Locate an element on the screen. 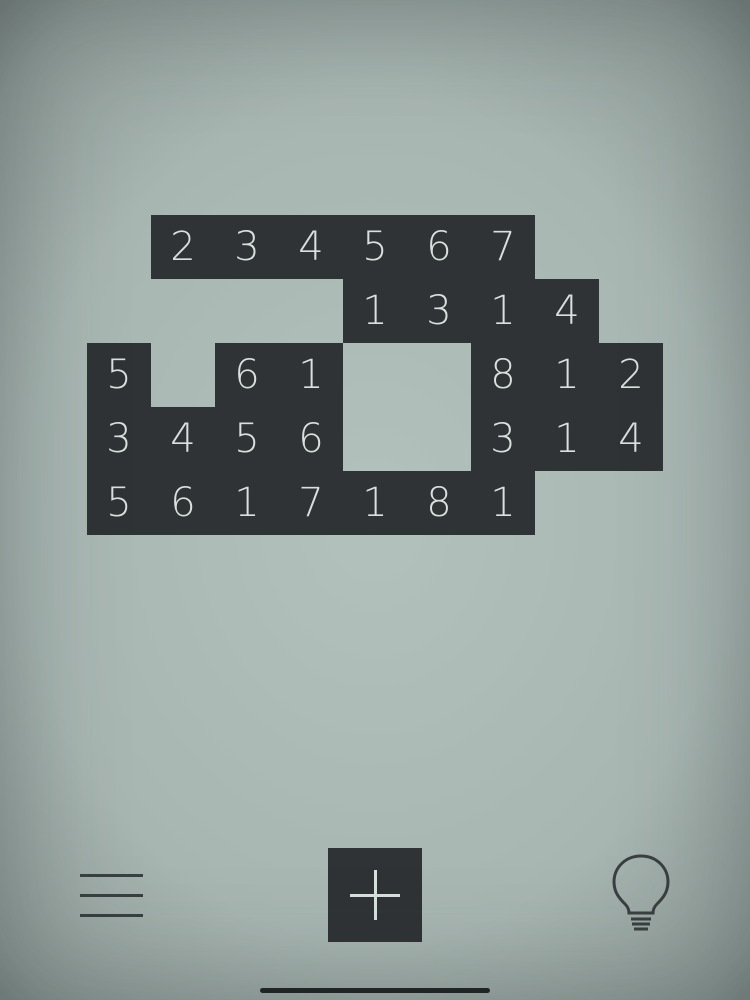 The height and width of the screenshot is (1000, 750). hint-button is located at coordinates (641, 893).